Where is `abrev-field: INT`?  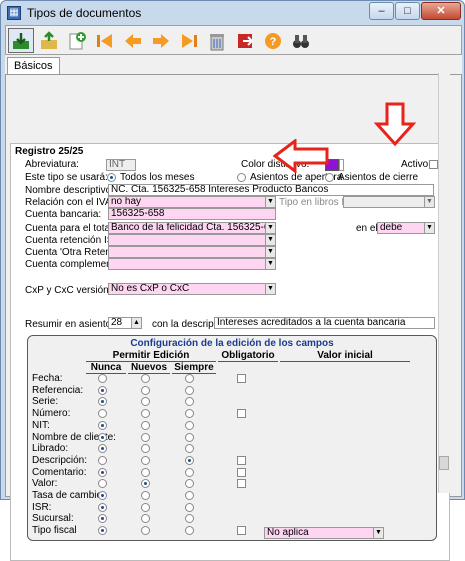 abrev-field: INT is located at coordinates (121, 165).